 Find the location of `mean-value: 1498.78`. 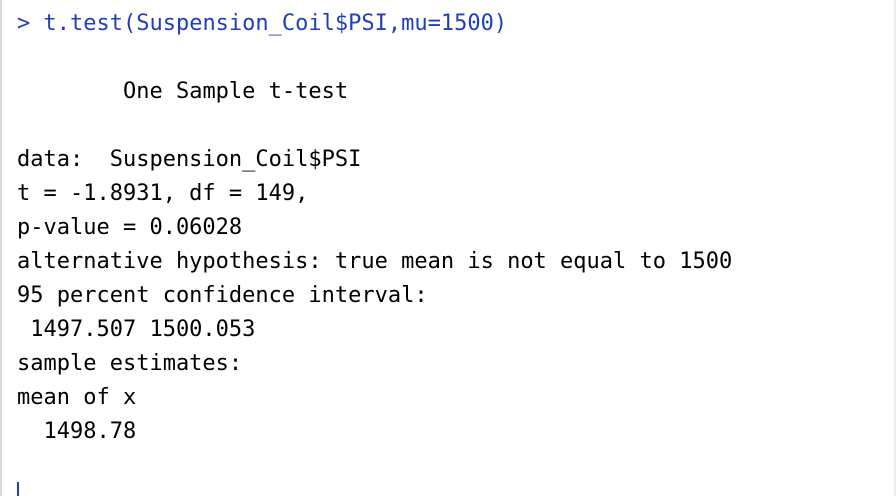

mean-value: 1498.78 is located at coordinates (77, 431).